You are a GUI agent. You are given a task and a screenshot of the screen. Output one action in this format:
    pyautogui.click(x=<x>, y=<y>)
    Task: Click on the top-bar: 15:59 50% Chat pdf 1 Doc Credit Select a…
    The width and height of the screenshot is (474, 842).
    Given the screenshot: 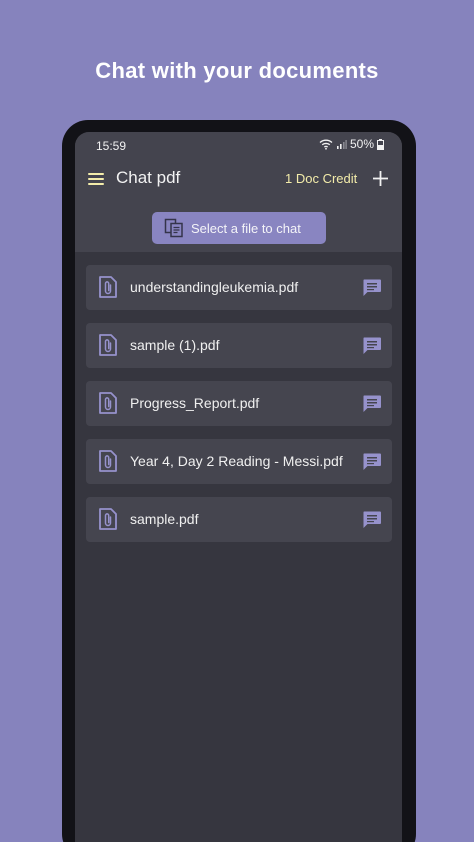 What is the action you would take?
    pyautogui.click(x=238, y=192)
    